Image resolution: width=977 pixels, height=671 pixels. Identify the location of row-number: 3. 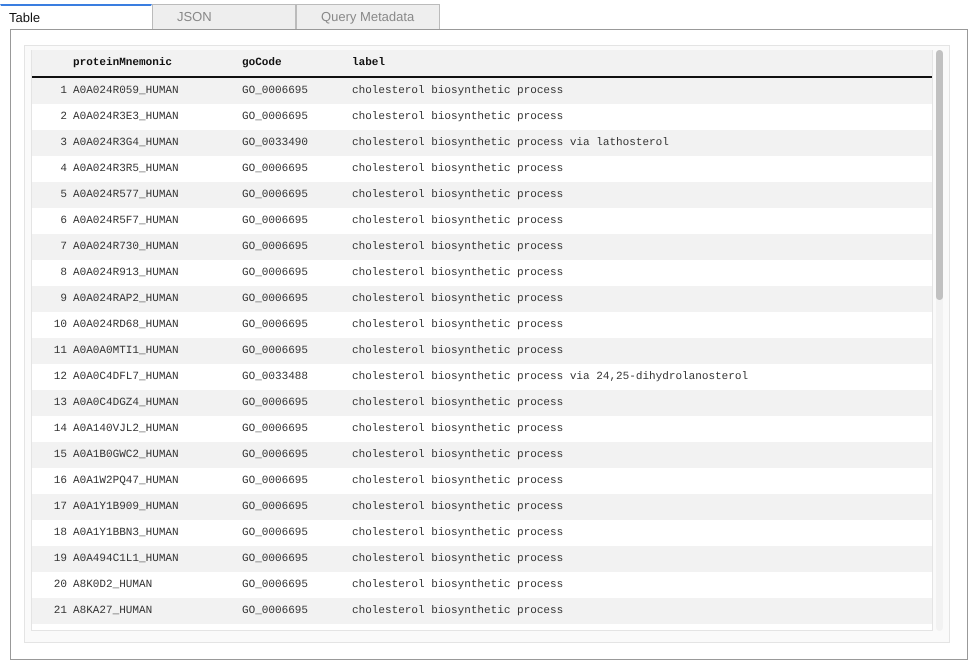
(52, 143).